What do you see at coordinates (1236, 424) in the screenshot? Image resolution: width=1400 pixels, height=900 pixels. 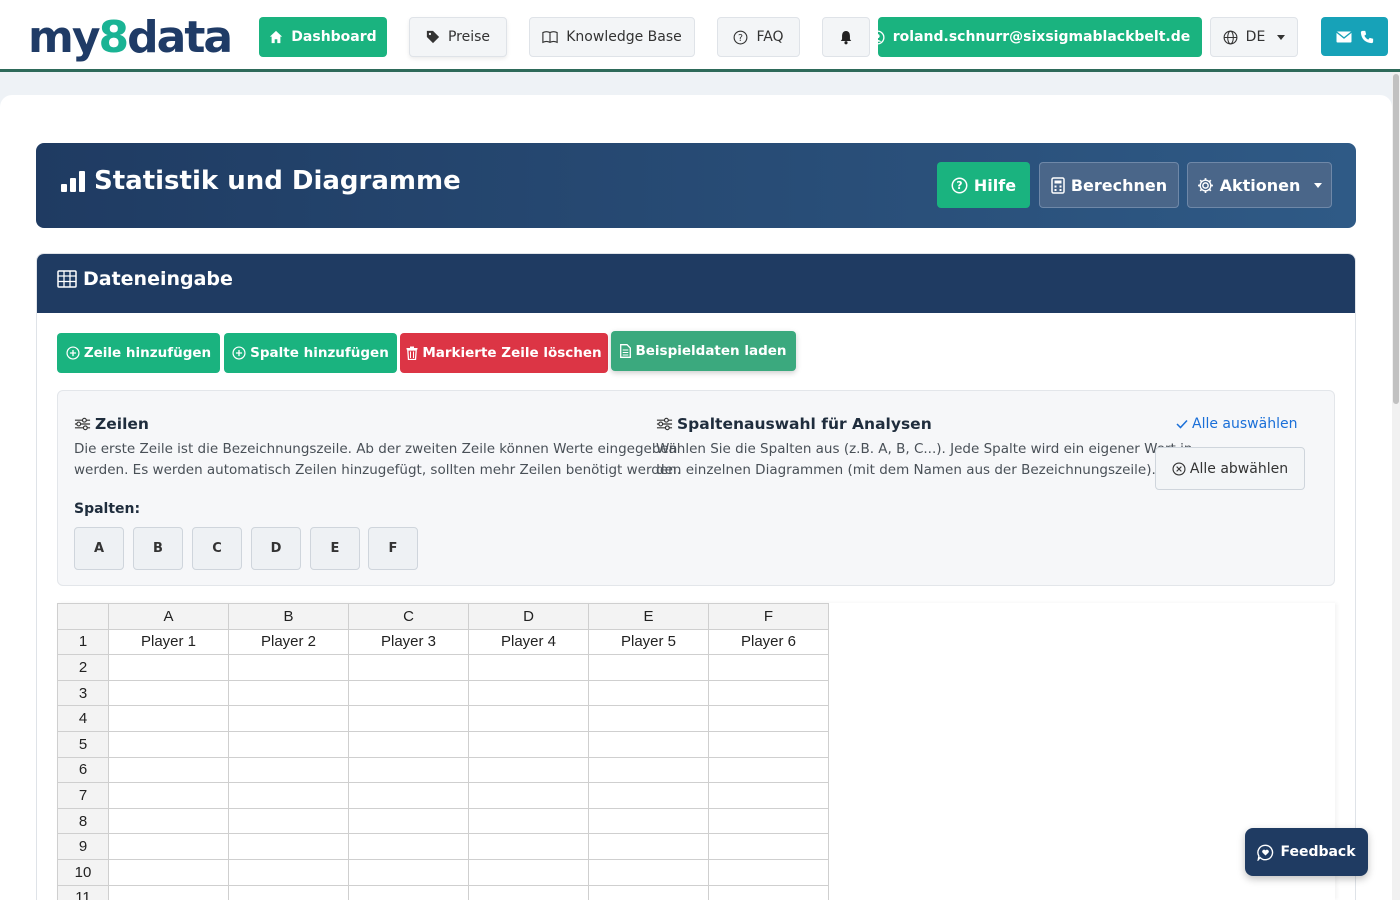 I see `select-all-button: Alle auswählen` at bounding box center [1236, 424].